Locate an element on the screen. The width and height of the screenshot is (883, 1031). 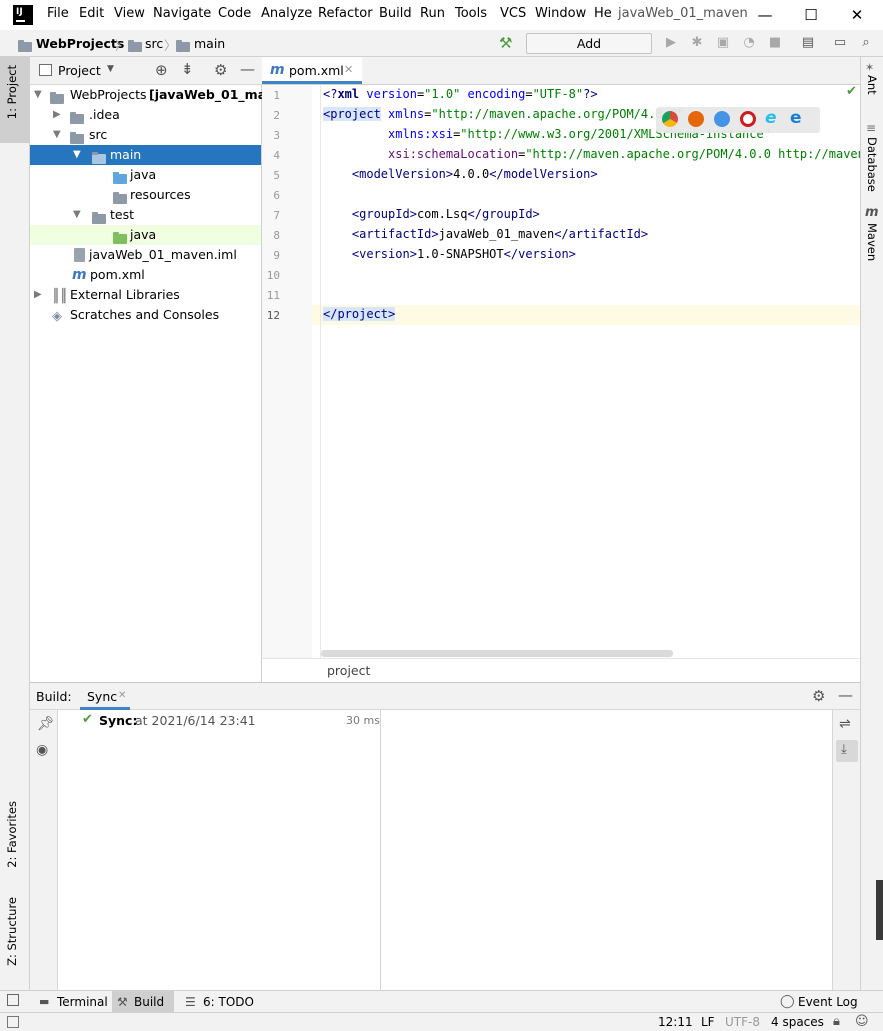
tree-item-test-java: java is located at coordinates (145, 235).